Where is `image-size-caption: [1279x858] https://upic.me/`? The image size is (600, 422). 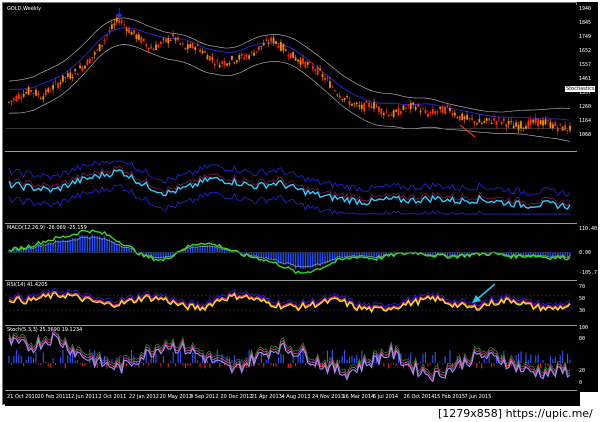
image-size-caption: [1279x858] https://upic.me/ is located at coordinates (515, 413).